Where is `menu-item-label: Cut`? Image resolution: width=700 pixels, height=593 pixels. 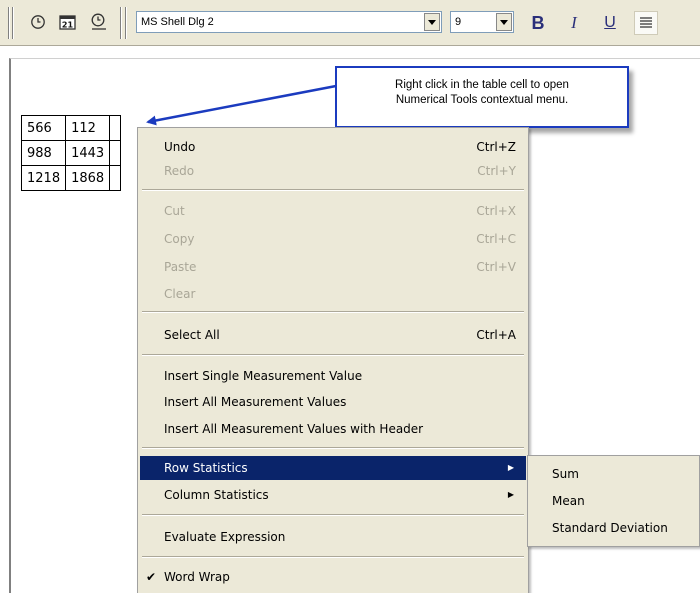 menu-item-label: Cut is located at coordinates (174, 211).